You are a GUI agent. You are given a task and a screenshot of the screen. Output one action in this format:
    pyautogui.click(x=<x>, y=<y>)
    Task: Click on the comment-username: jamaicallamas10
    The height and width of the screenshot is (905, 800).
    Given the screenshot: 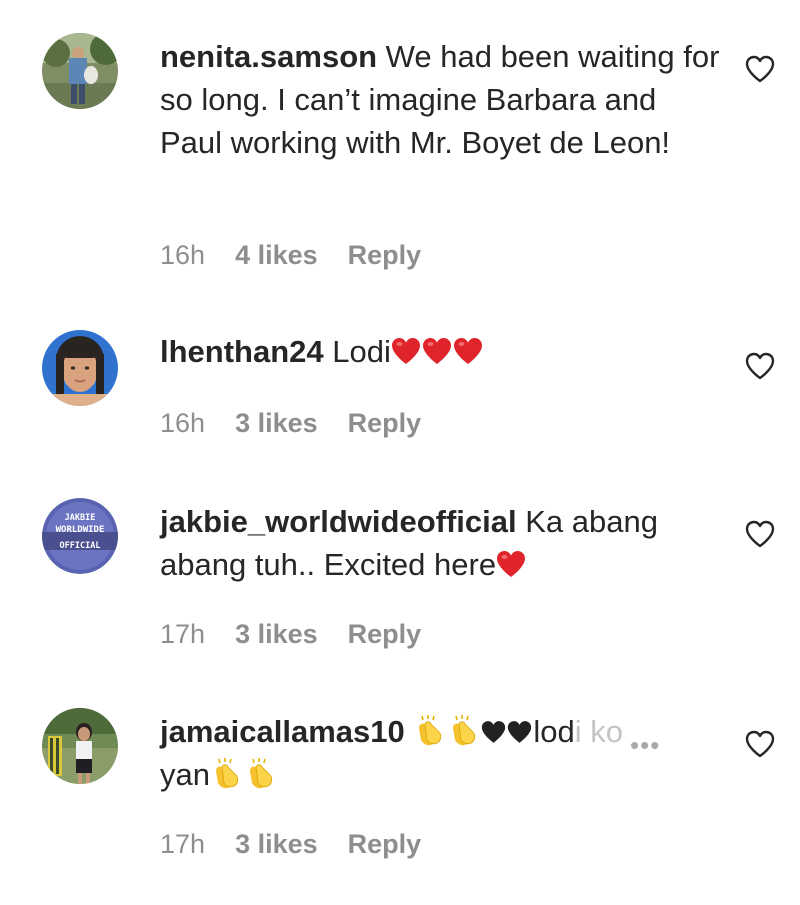 What is the action you would take?
    pyautogui.click(x=282, y=731)
    